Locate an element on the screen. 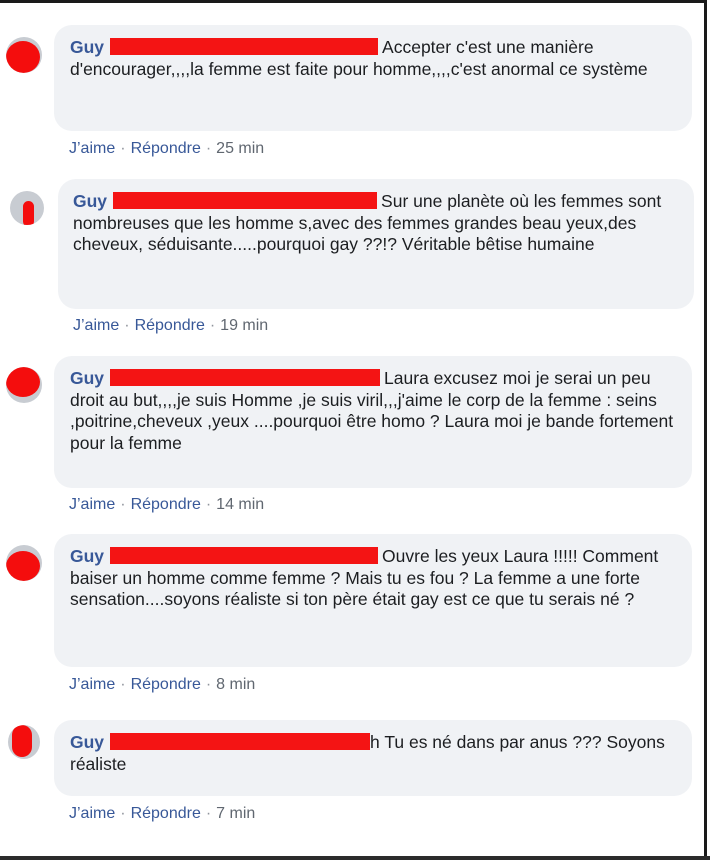 The width and height of the screenshot is (710, 860). comment-actions: J’aime · Répondre · 19 min is located at coordinates (171, 325).